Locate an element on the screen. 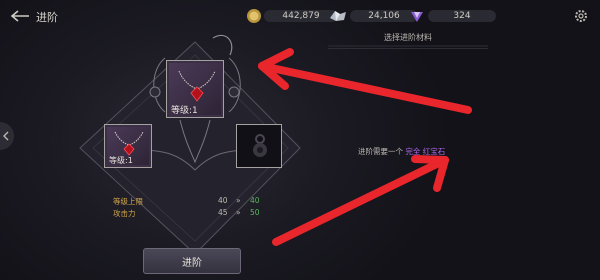 This screenshot has height=280, width=600. main-item-level: 等级:1 is located at coordinates (184, 111).